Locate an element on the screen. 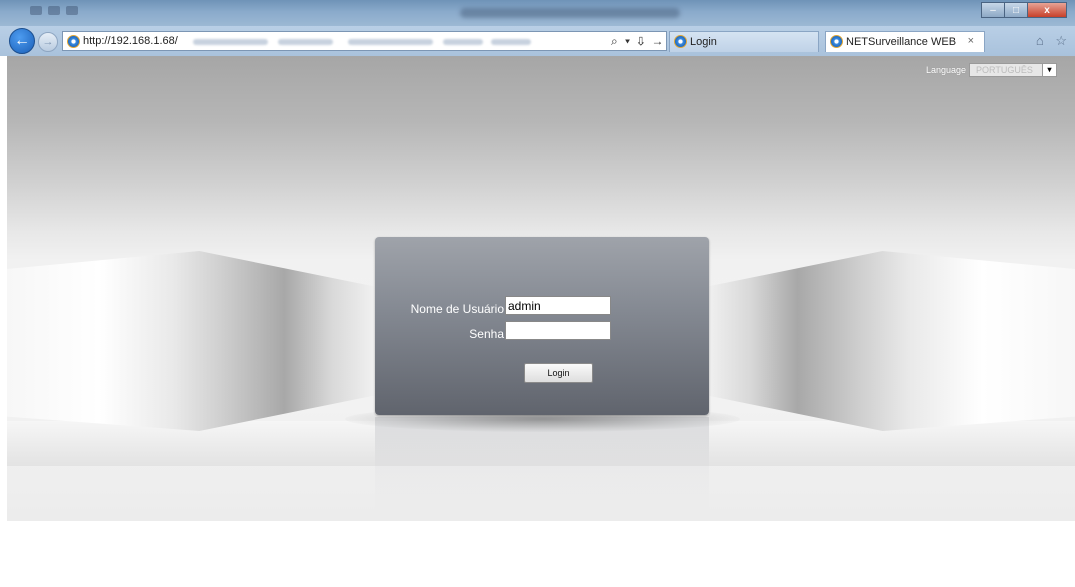 The height and width of the screenshot is (587, 1075). corridor-right-decor is located at coordinates (890, 341).